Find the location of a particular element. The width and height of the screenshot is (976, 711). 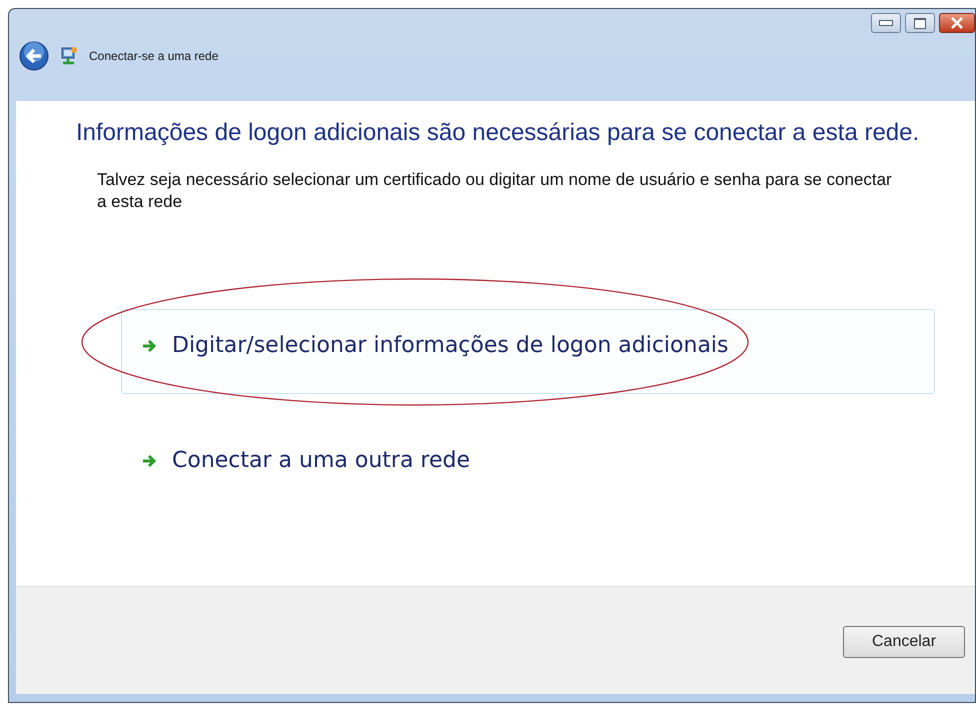

option-link: Digitar/selecionar informações de logon adicionais is located at coordinates (528, 351).